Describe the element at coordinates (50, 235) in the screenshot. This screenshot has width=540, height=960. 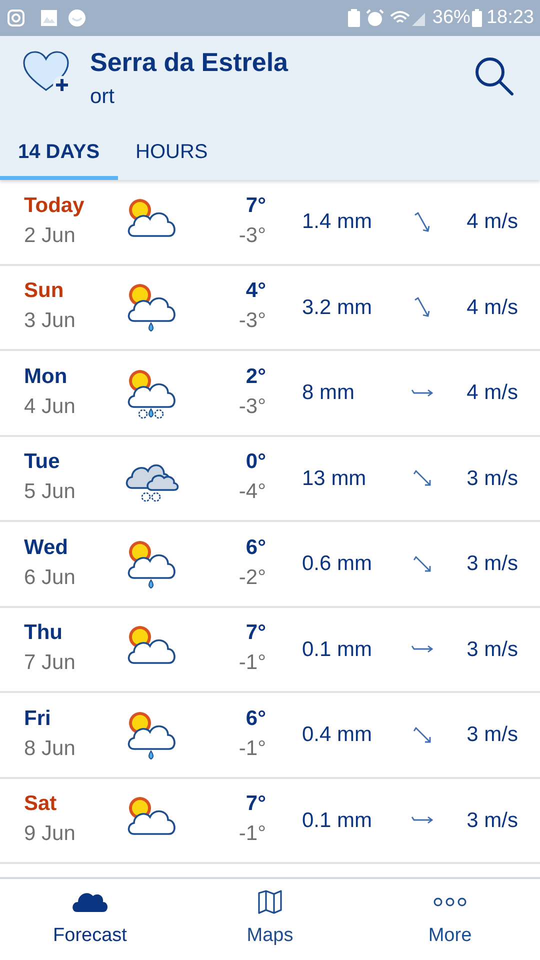
I see `date: 2 Jun` at that location.